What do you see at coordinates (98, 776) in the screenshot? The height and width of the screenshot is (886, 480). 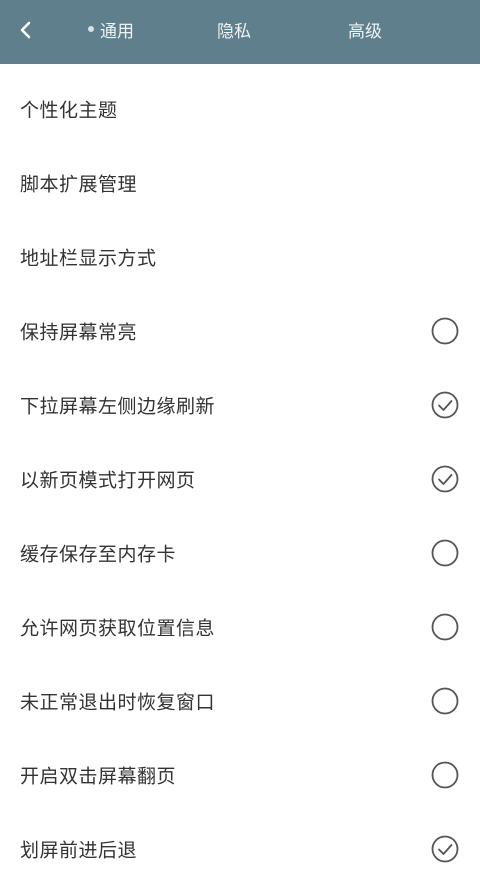 I see `setting-label: 开启双击屏幕翻页` at bounding box center [98, 776].